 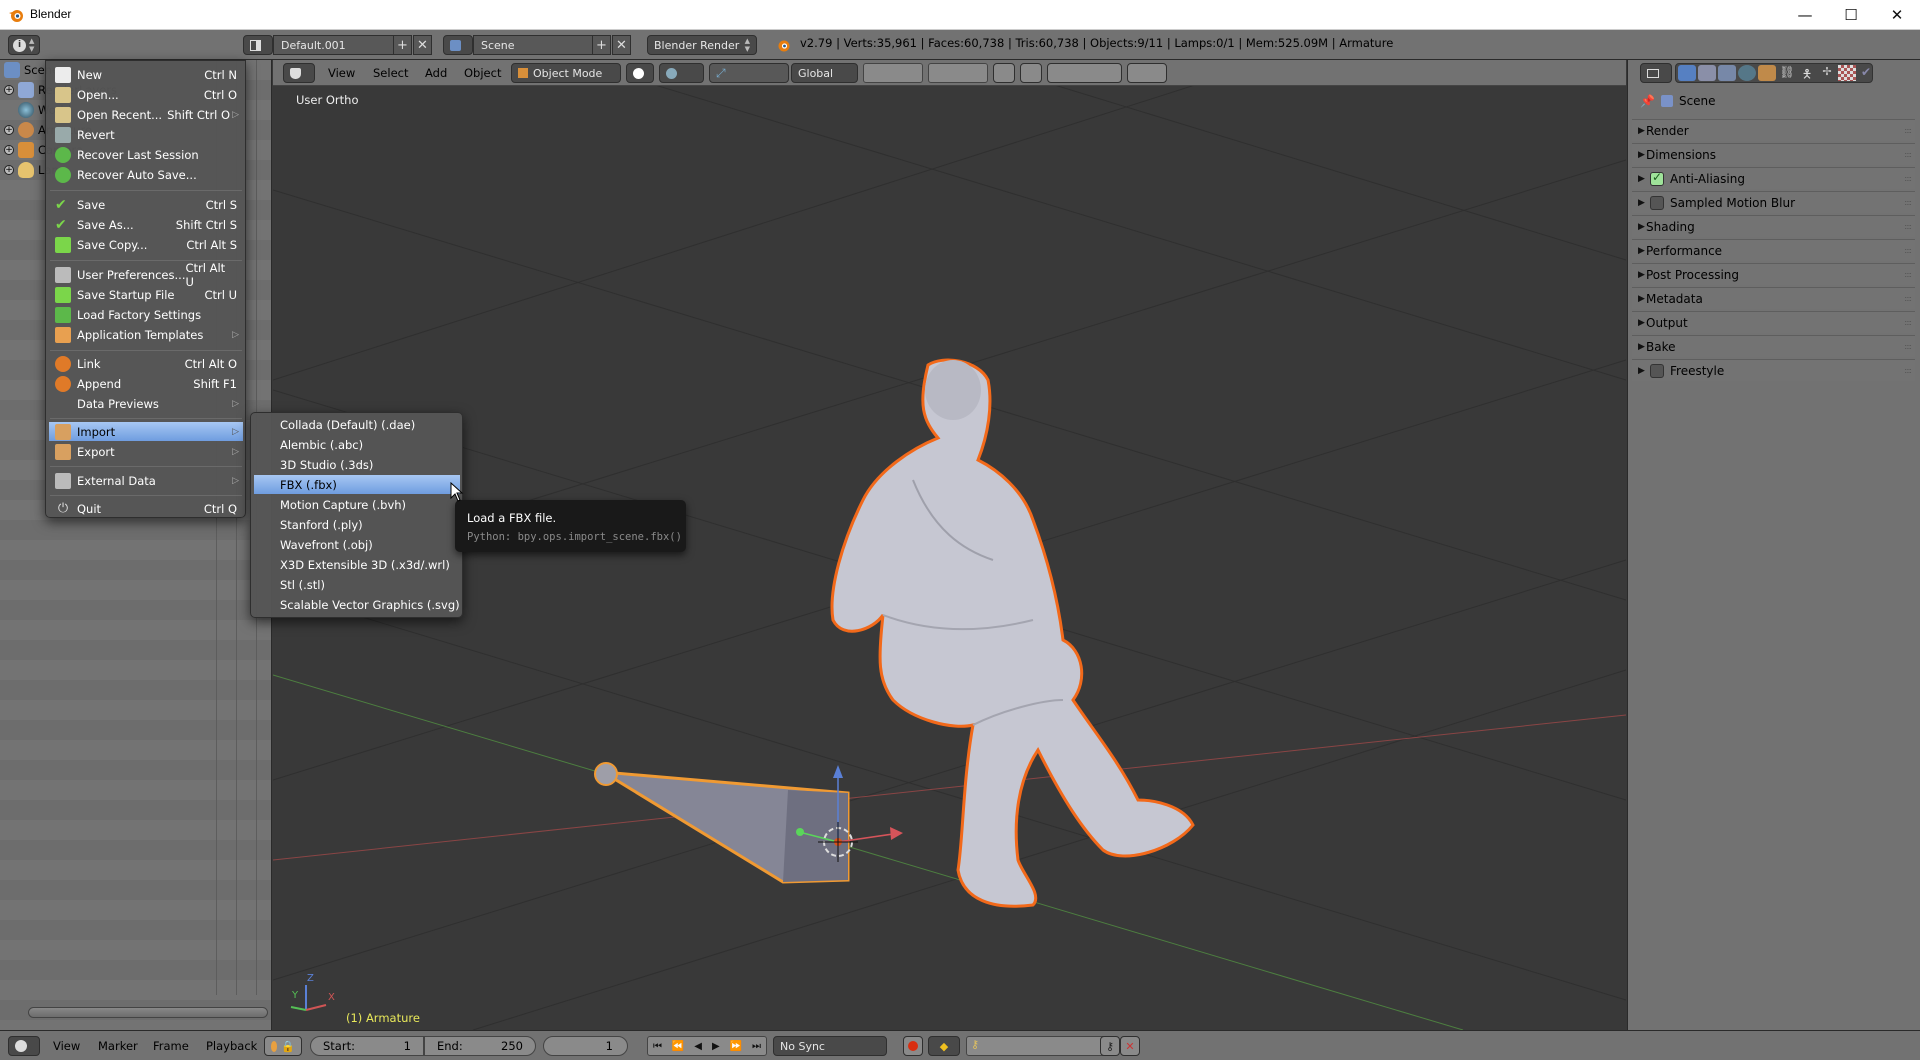 I want to click on preview-range-toggles: 🔒, so click(x=283, y=1046).